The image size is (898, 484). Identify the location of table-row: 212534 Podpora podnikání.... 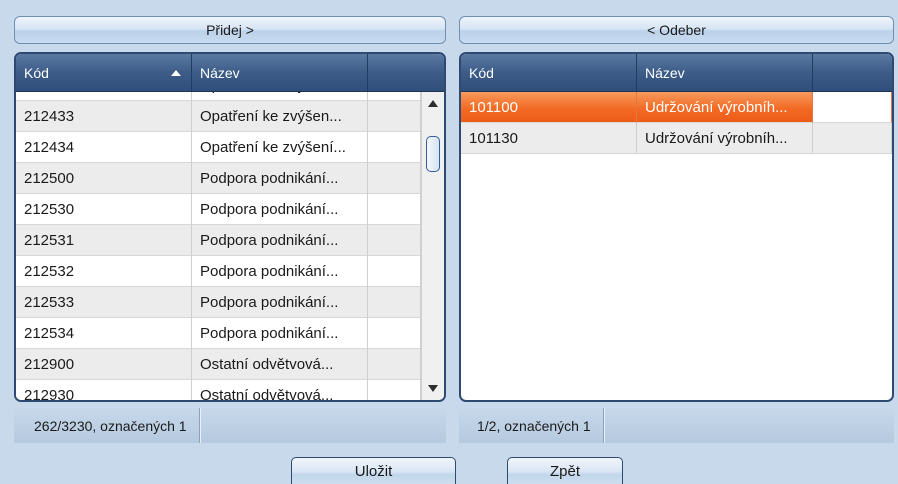
(218, 333).